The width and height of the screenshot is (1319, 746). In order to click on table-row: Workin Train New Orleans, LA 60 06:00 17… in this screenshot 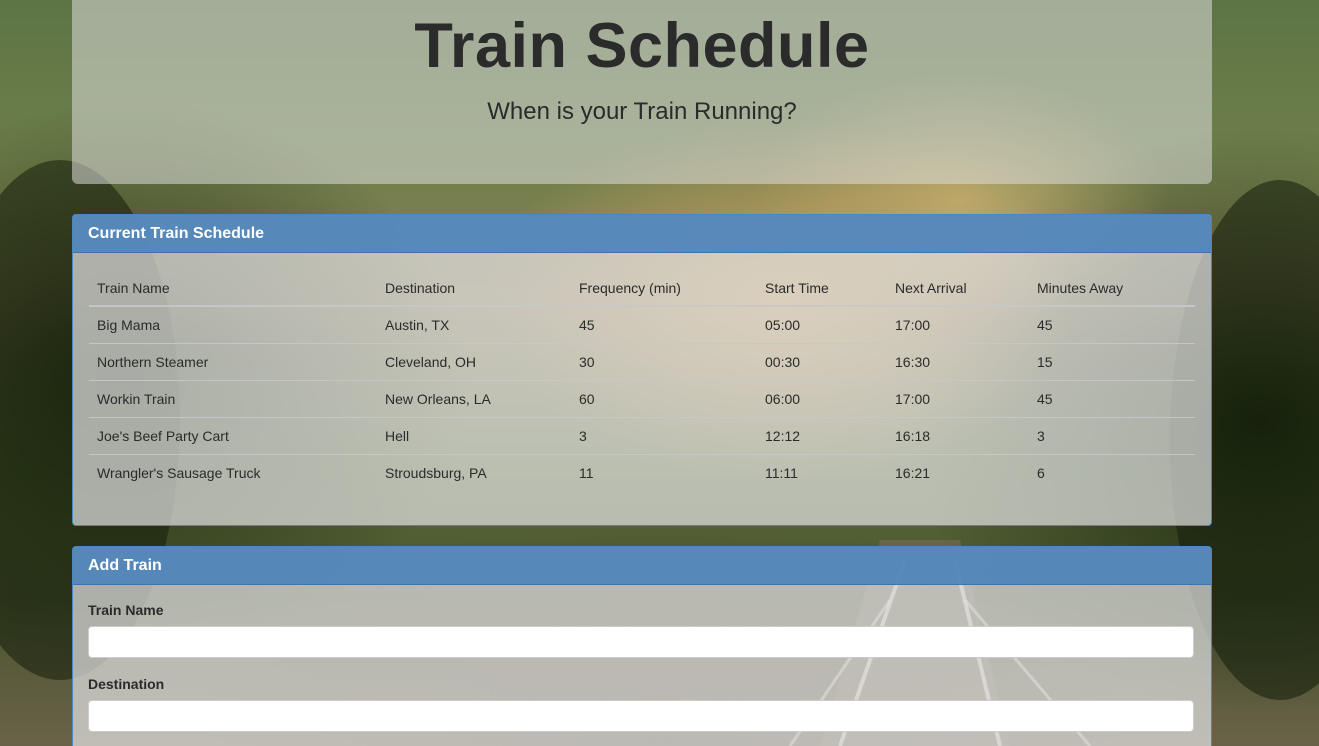, I will do `click(642, 399)`.